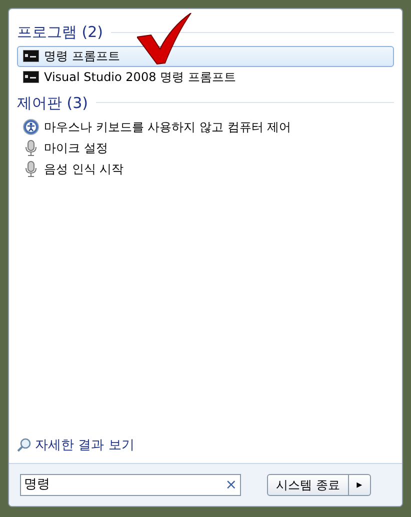 The height and width of the screenshot is (517, 411). Describe the element at coordinates (205, 77) in the screenshot. I see `result-item: Visual Studio 2008 명령 프롬프트` at that location.